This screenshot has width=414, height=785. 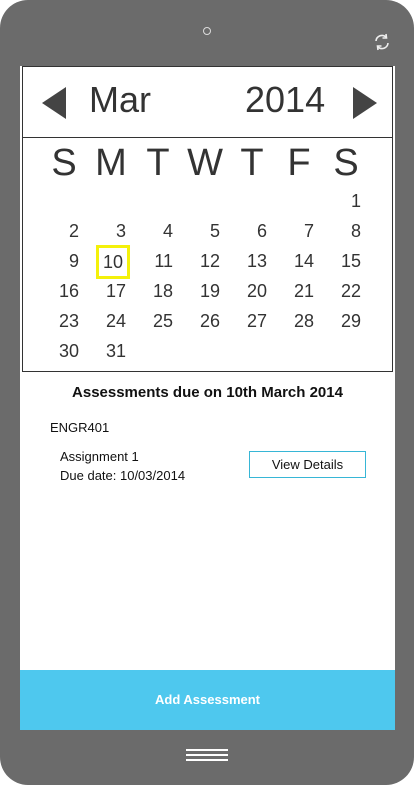 I want to click on calendar-day: 1, so click(x=344, y=201).